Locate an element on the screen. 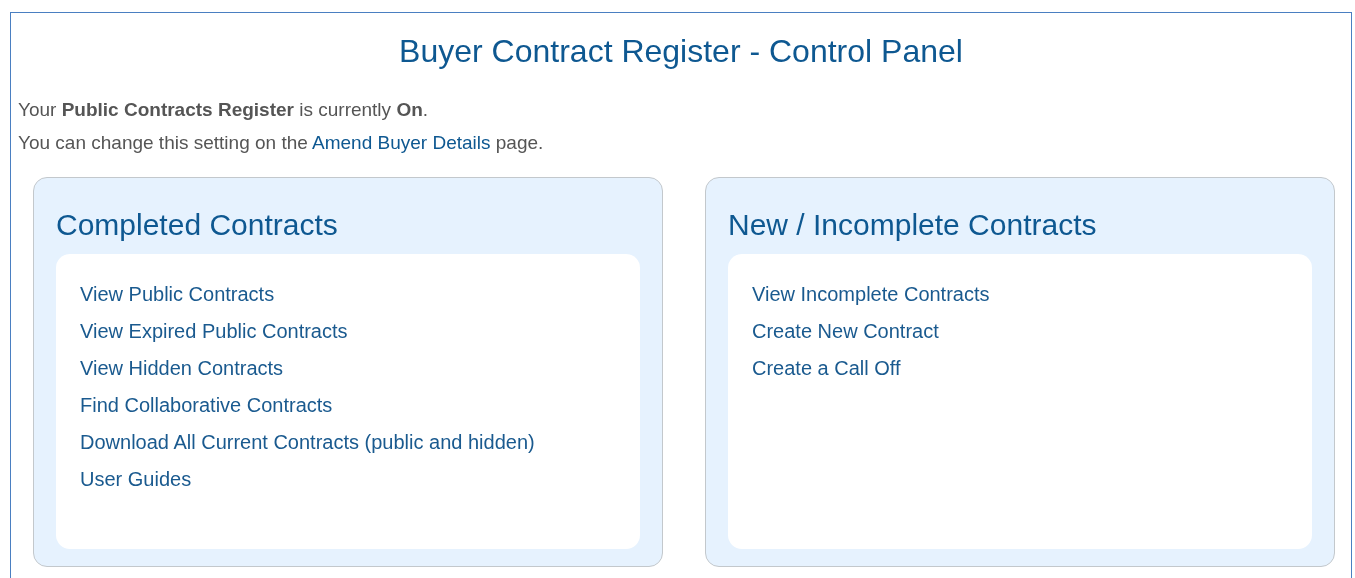  panel-link: View Expired Public Contracts is located at coordinates (214, 331).